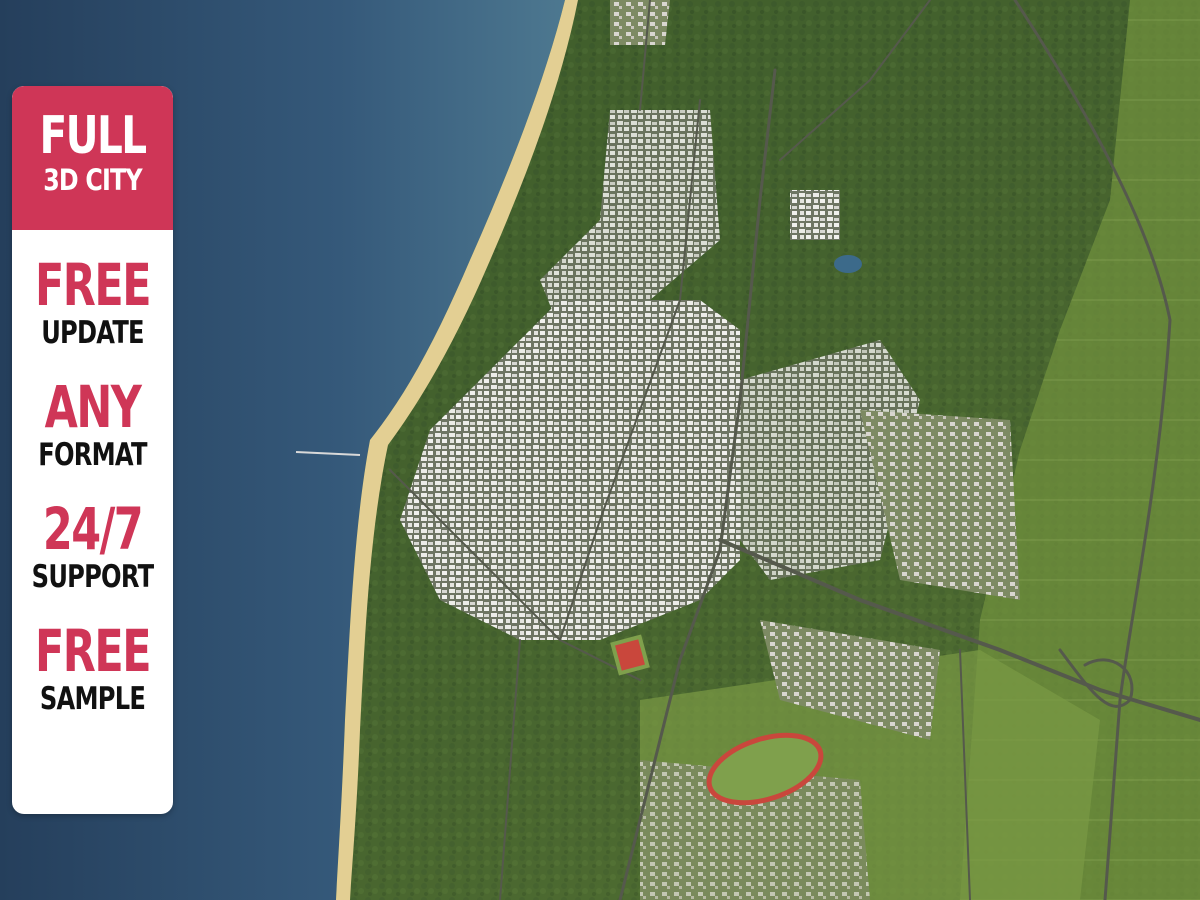 The image size is (1200, 900). I want to click on feature-subtitle: SAMPLE, so click(92, 699).